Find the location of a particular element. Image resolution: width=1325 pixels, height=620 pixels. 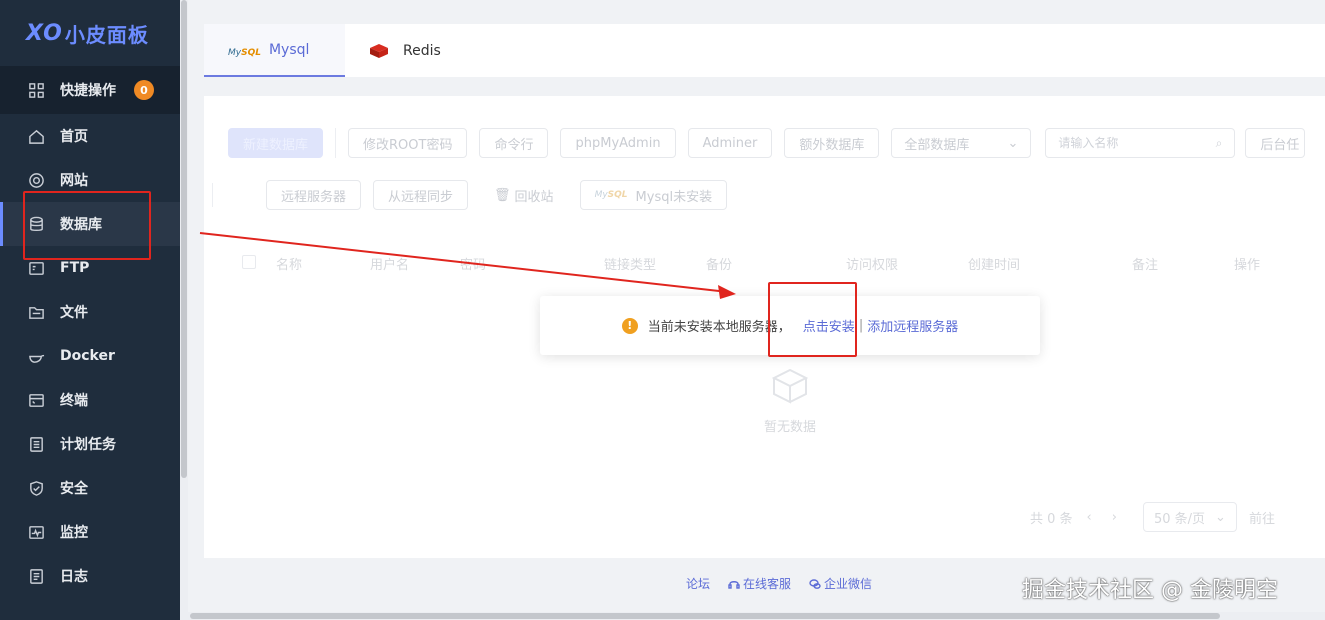

sidebar-item-label: 文件 is located at coordinates (74, 313).